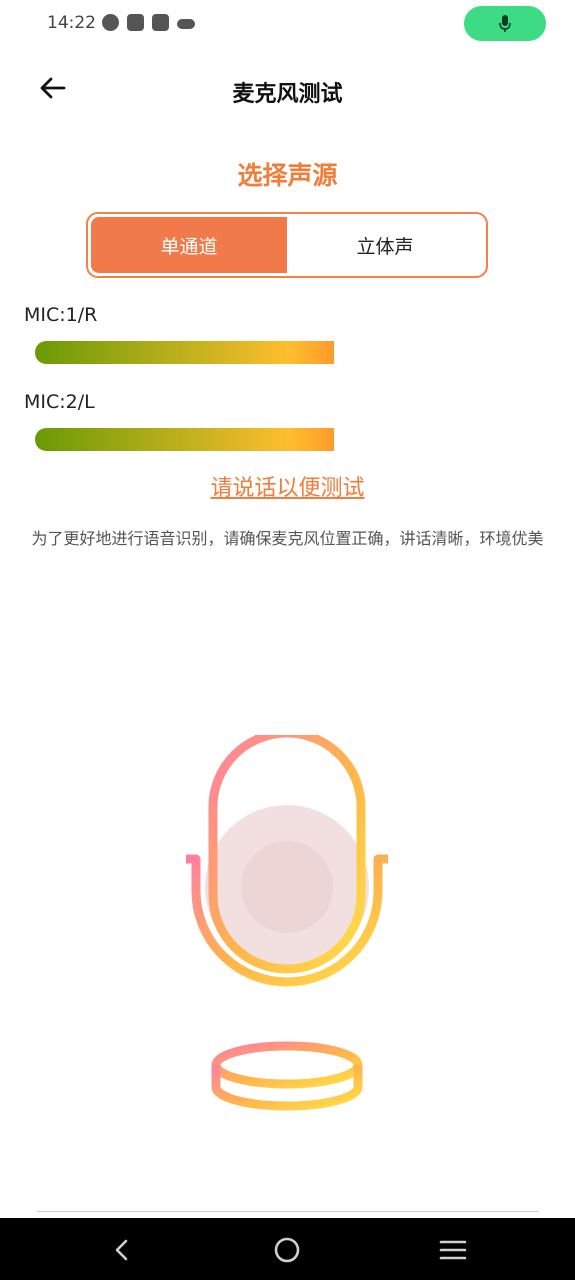  I want to click on bottom-divider, so click(287, 1211).